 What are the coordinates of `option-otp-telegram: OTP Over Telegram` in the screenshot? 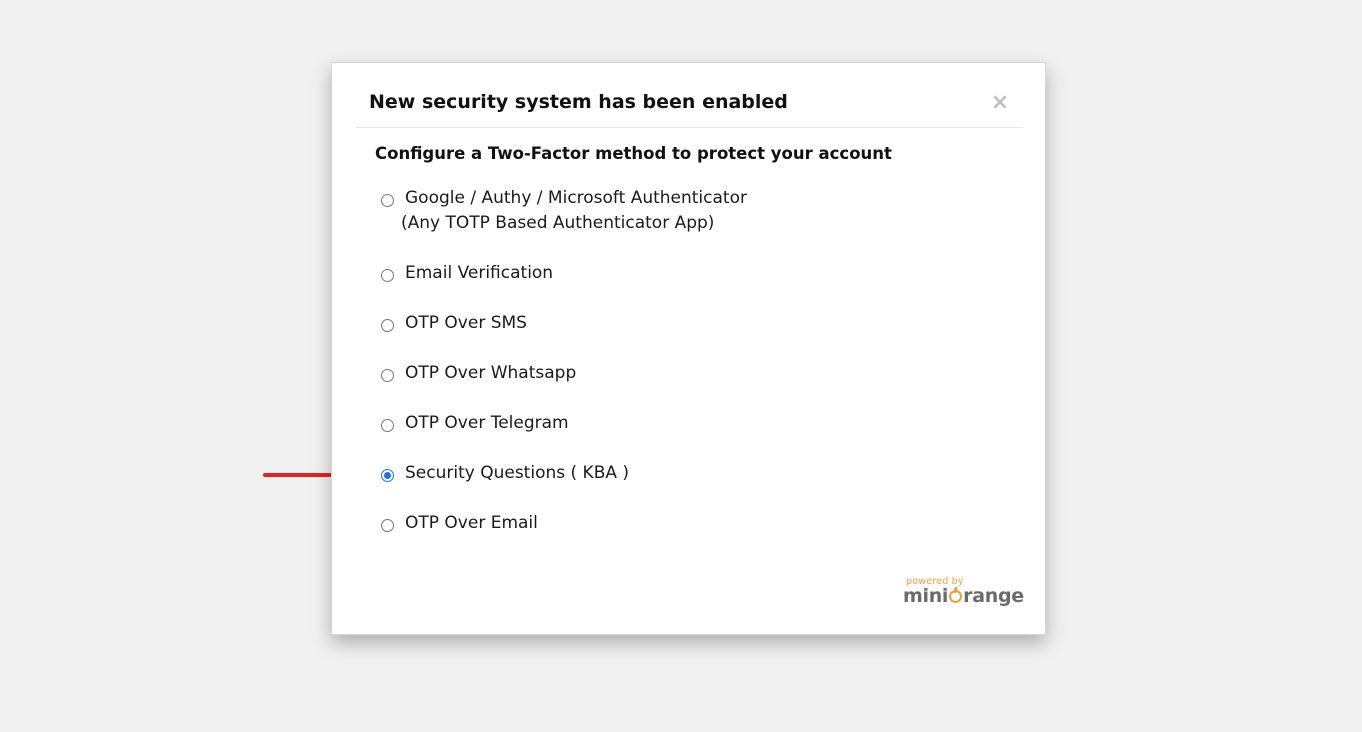 It's located at (564, 438).